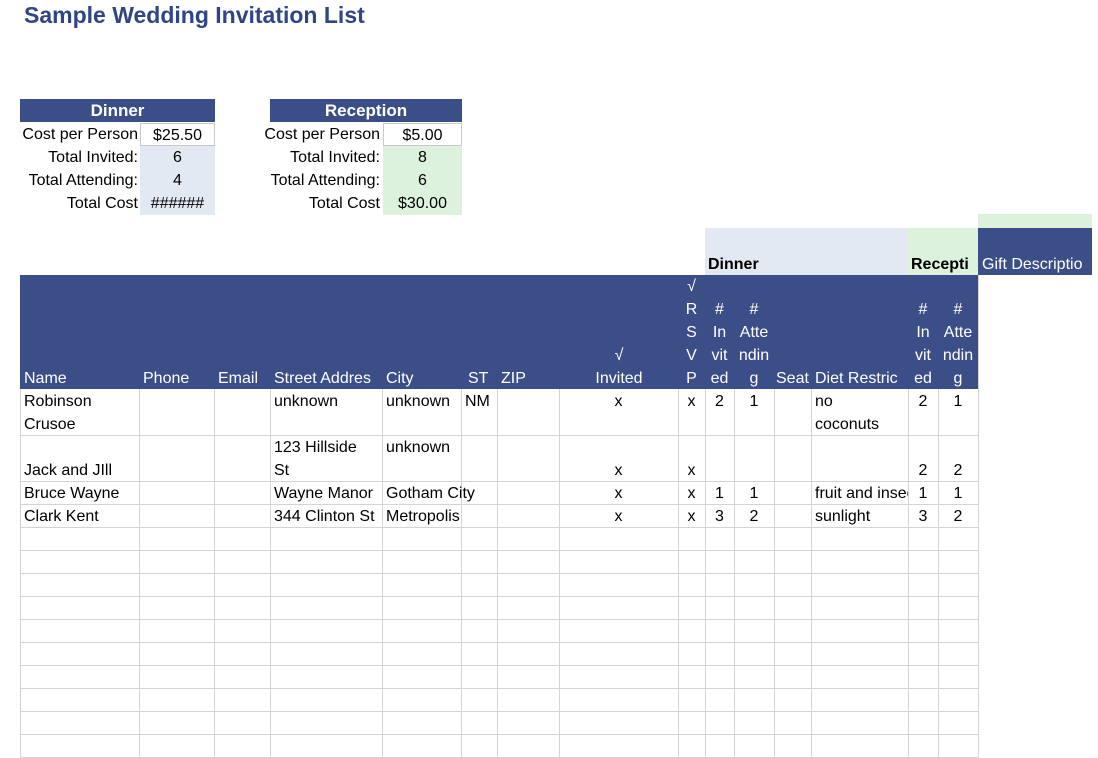  I want to click on col-email: Email, so click(243, 378).